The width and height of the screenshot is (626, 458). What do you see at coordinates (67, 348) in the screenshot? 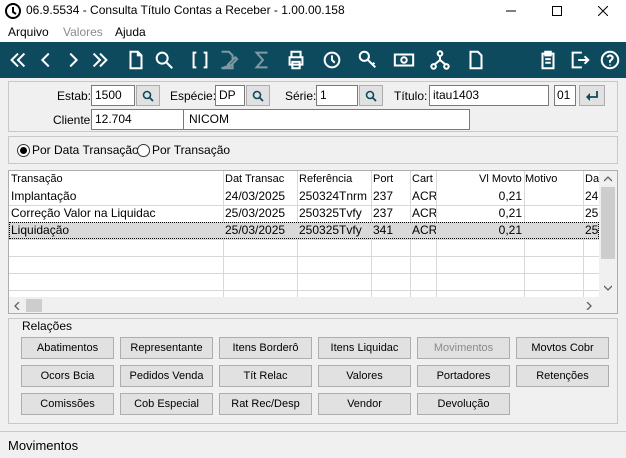
I see `abatimentos-button: Abatimentos` at bounding box center [67, 348].